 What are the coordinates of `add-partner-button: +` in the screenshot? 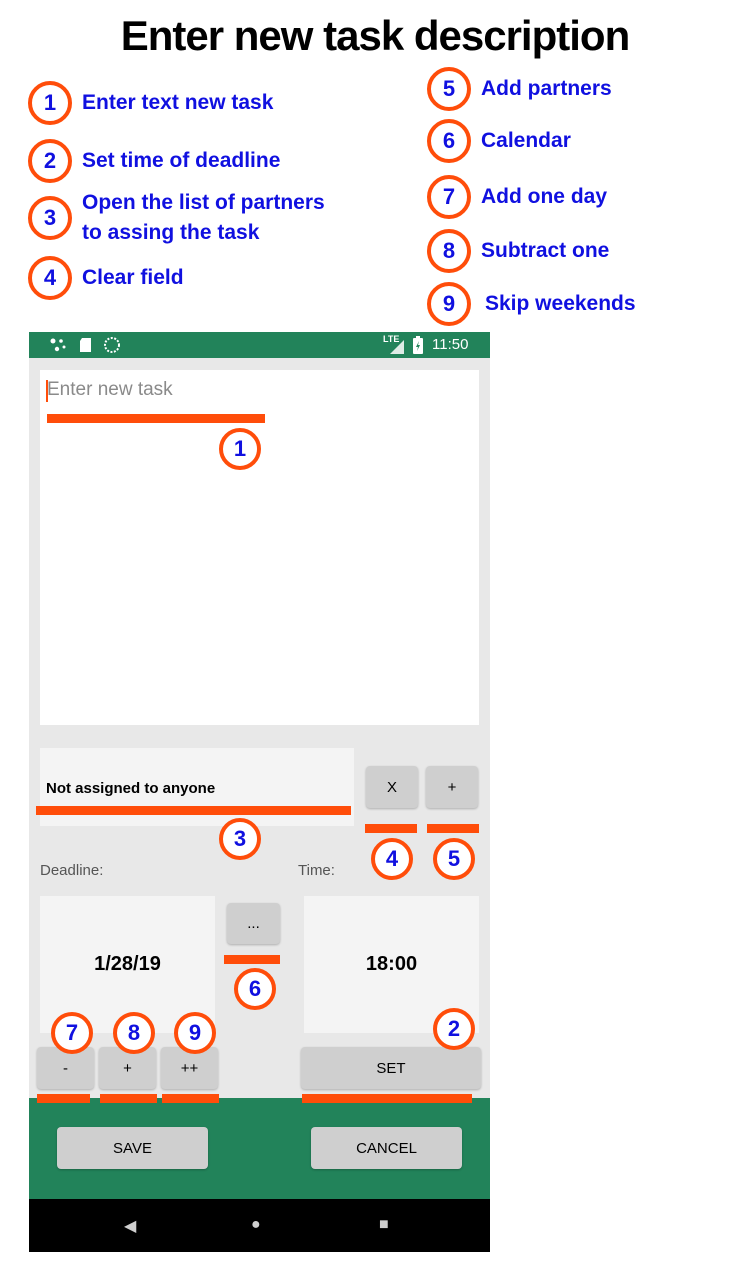 It's located at (452, 787).